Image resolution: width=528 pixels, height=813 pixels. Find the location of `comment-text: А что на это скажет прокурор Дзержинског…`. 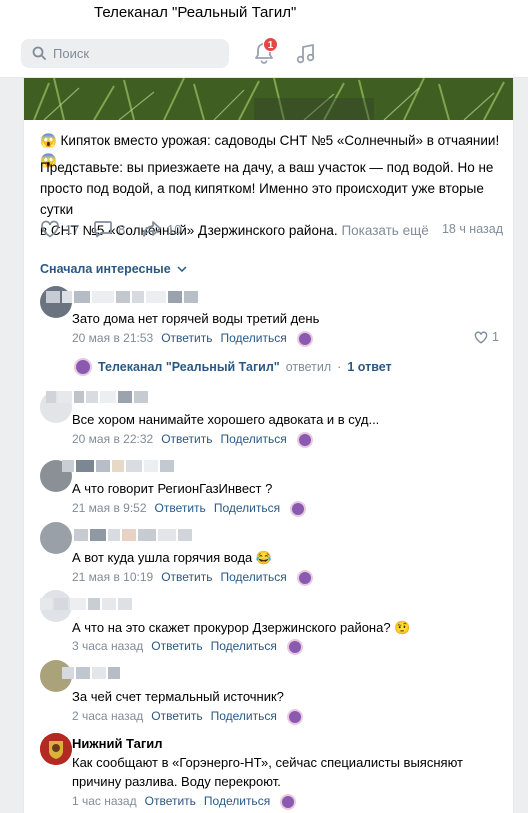

comment-text: А что на это скажет прокурор Дзержинског… is located at coordinates (241, 627).